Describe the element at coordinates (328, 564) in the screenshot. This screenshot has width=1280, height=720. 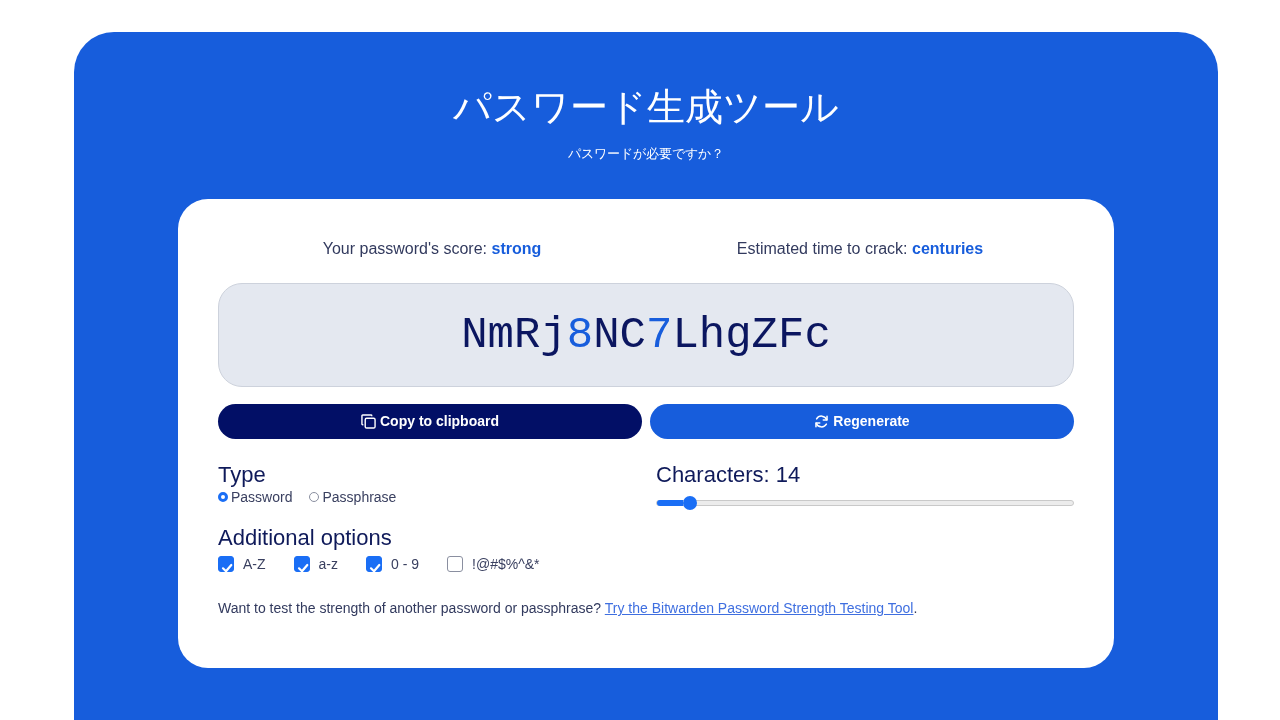
I see `checkbox-label: a-z` at that location.